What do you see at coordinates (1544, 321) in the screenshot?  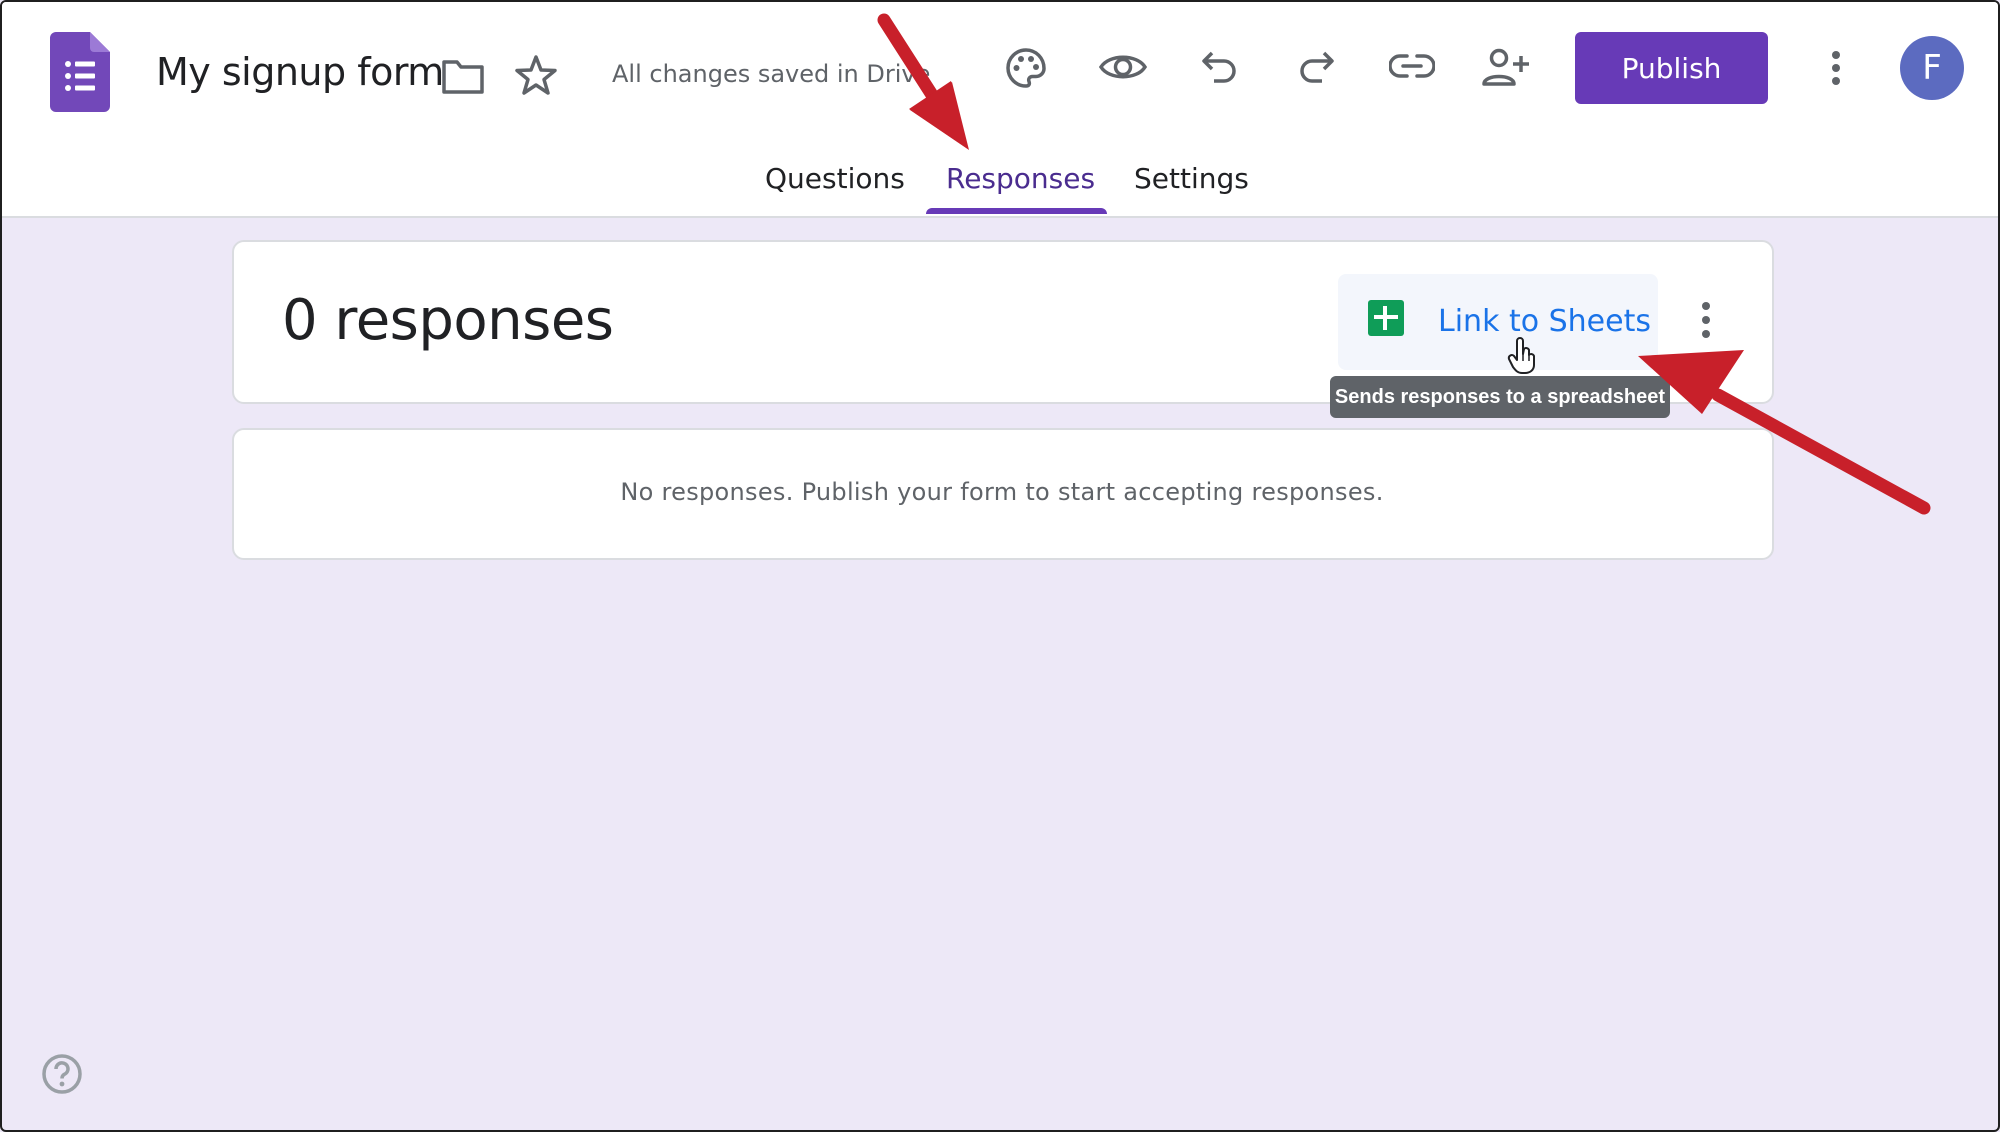 I see `link-to-sheets-label: Link to Sheets` at bounding box center [1544, 321].